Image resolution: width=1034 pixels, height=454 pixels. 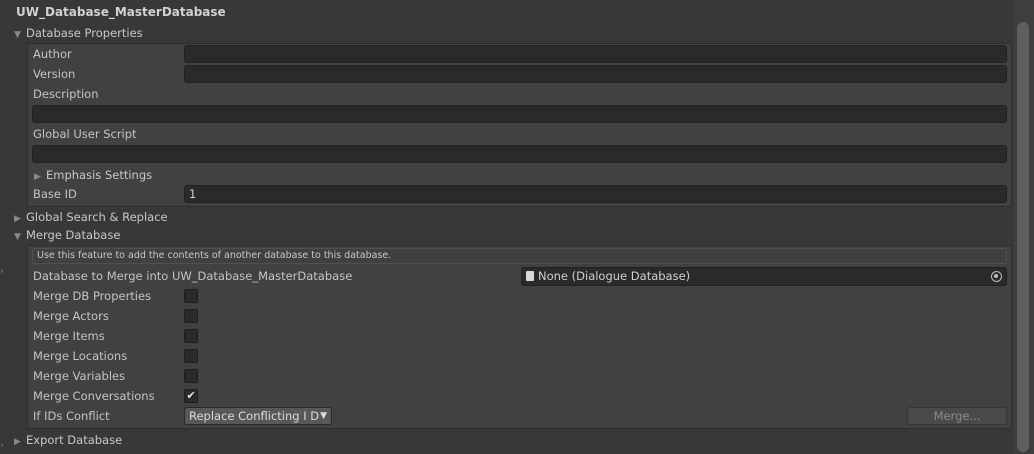 What do you see at coordinates (191, 376) in the screenshot?
I see `merge-variables-checkbox` at bounding box center [191, 376].